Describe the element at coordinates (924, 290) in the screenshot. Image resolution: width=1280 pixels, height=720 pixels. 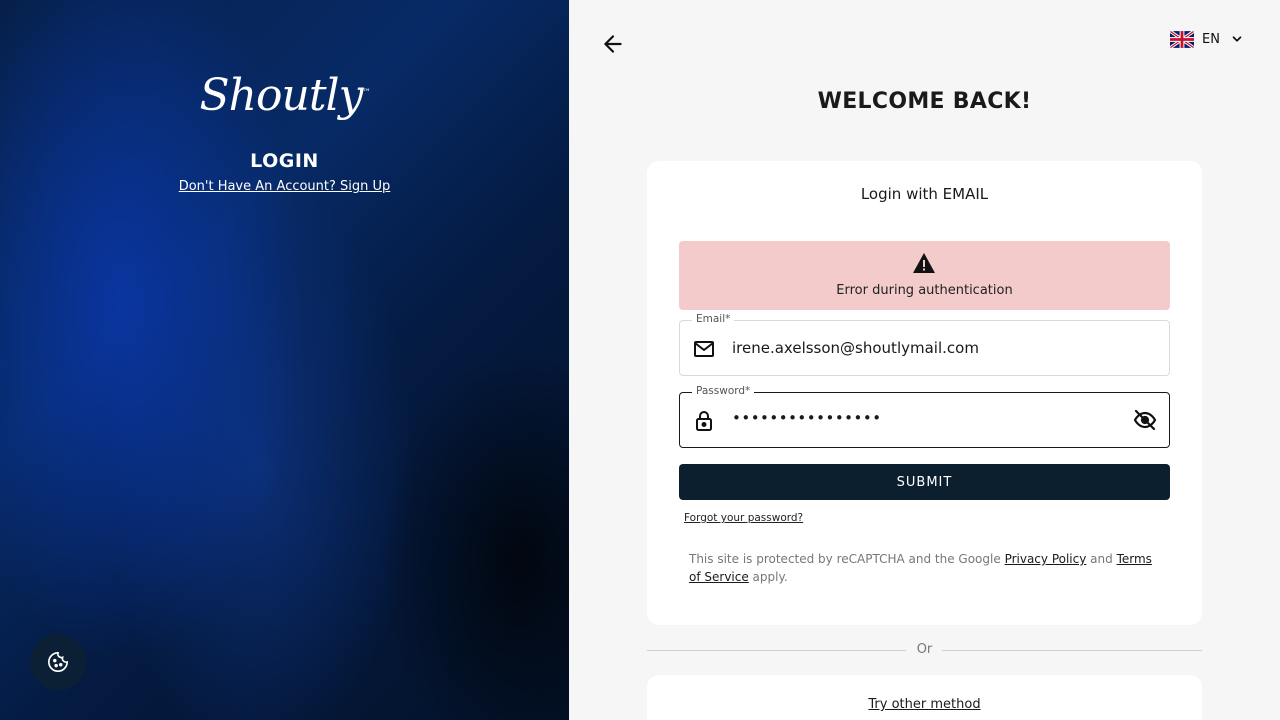
I see `error-message: Error during authentication` at that location.